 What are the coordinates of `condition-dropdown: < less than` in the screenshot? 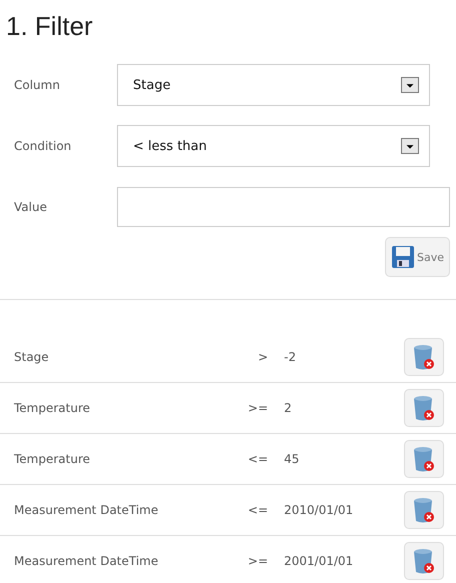 It's located at (273, 146).